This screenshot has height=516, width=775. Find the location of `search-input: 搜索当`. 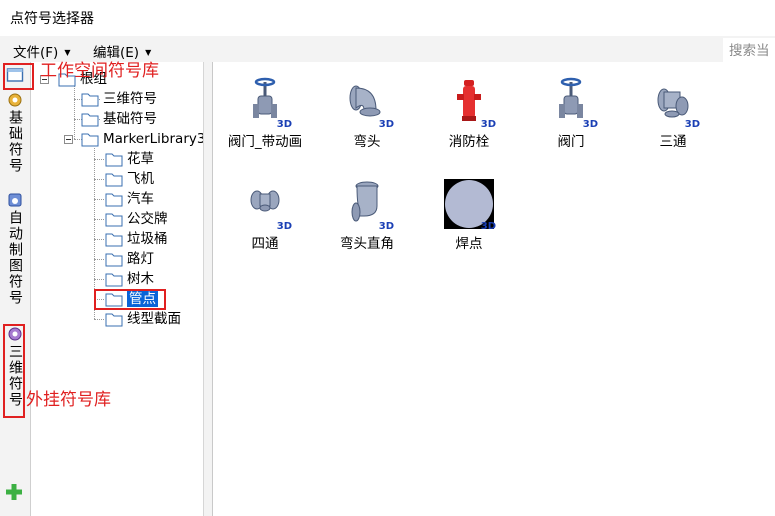

search-input: 搜索当 is located at coordinates (749, 51).